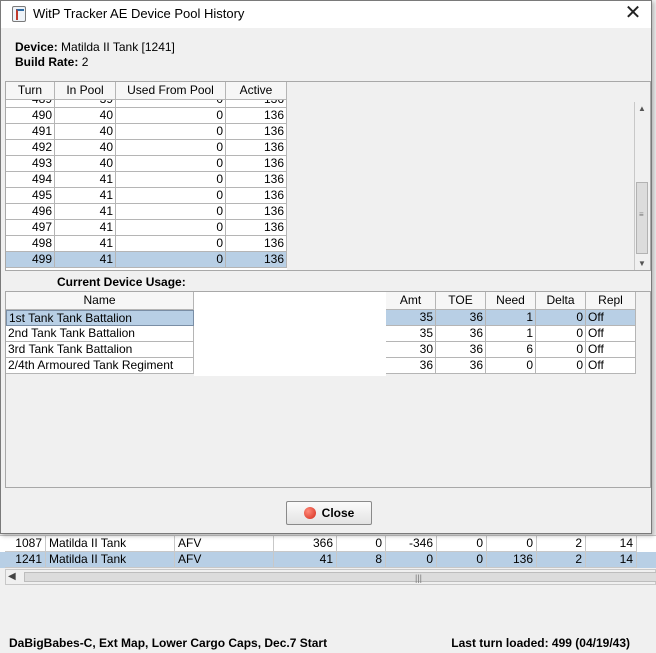  What do you see at coordinates (146, 180) in the screenshot?
I see `table-row: 494 41 0 136` at bounding box center [146, 180].